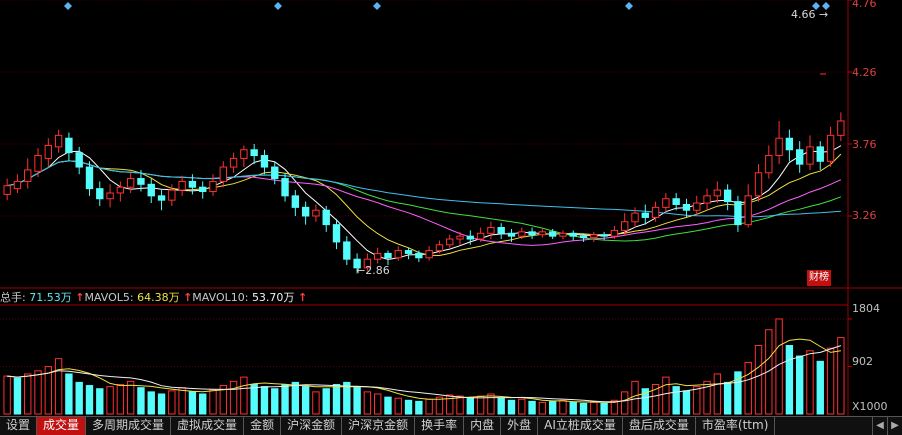 The height and width of the screenshot is (435, 902). Describe the element at coordinates (208, 426) in the screenshot. I see `tab-virtual-volume: 虚拟成交量` at that location.